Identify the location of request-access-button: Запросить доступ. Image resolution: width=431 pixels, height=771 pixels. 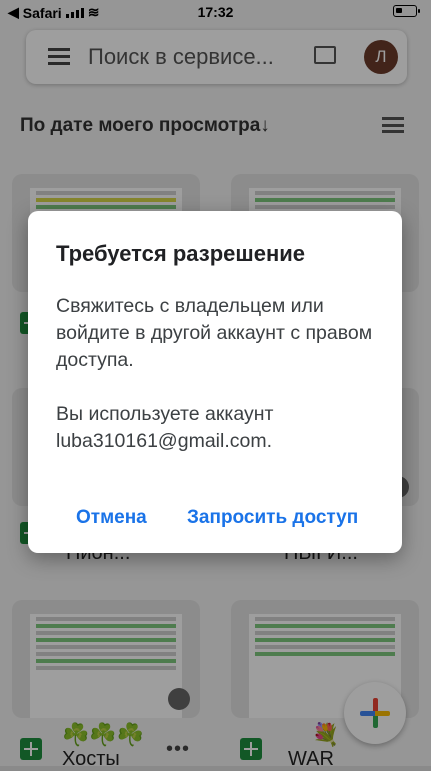
(272, 518).